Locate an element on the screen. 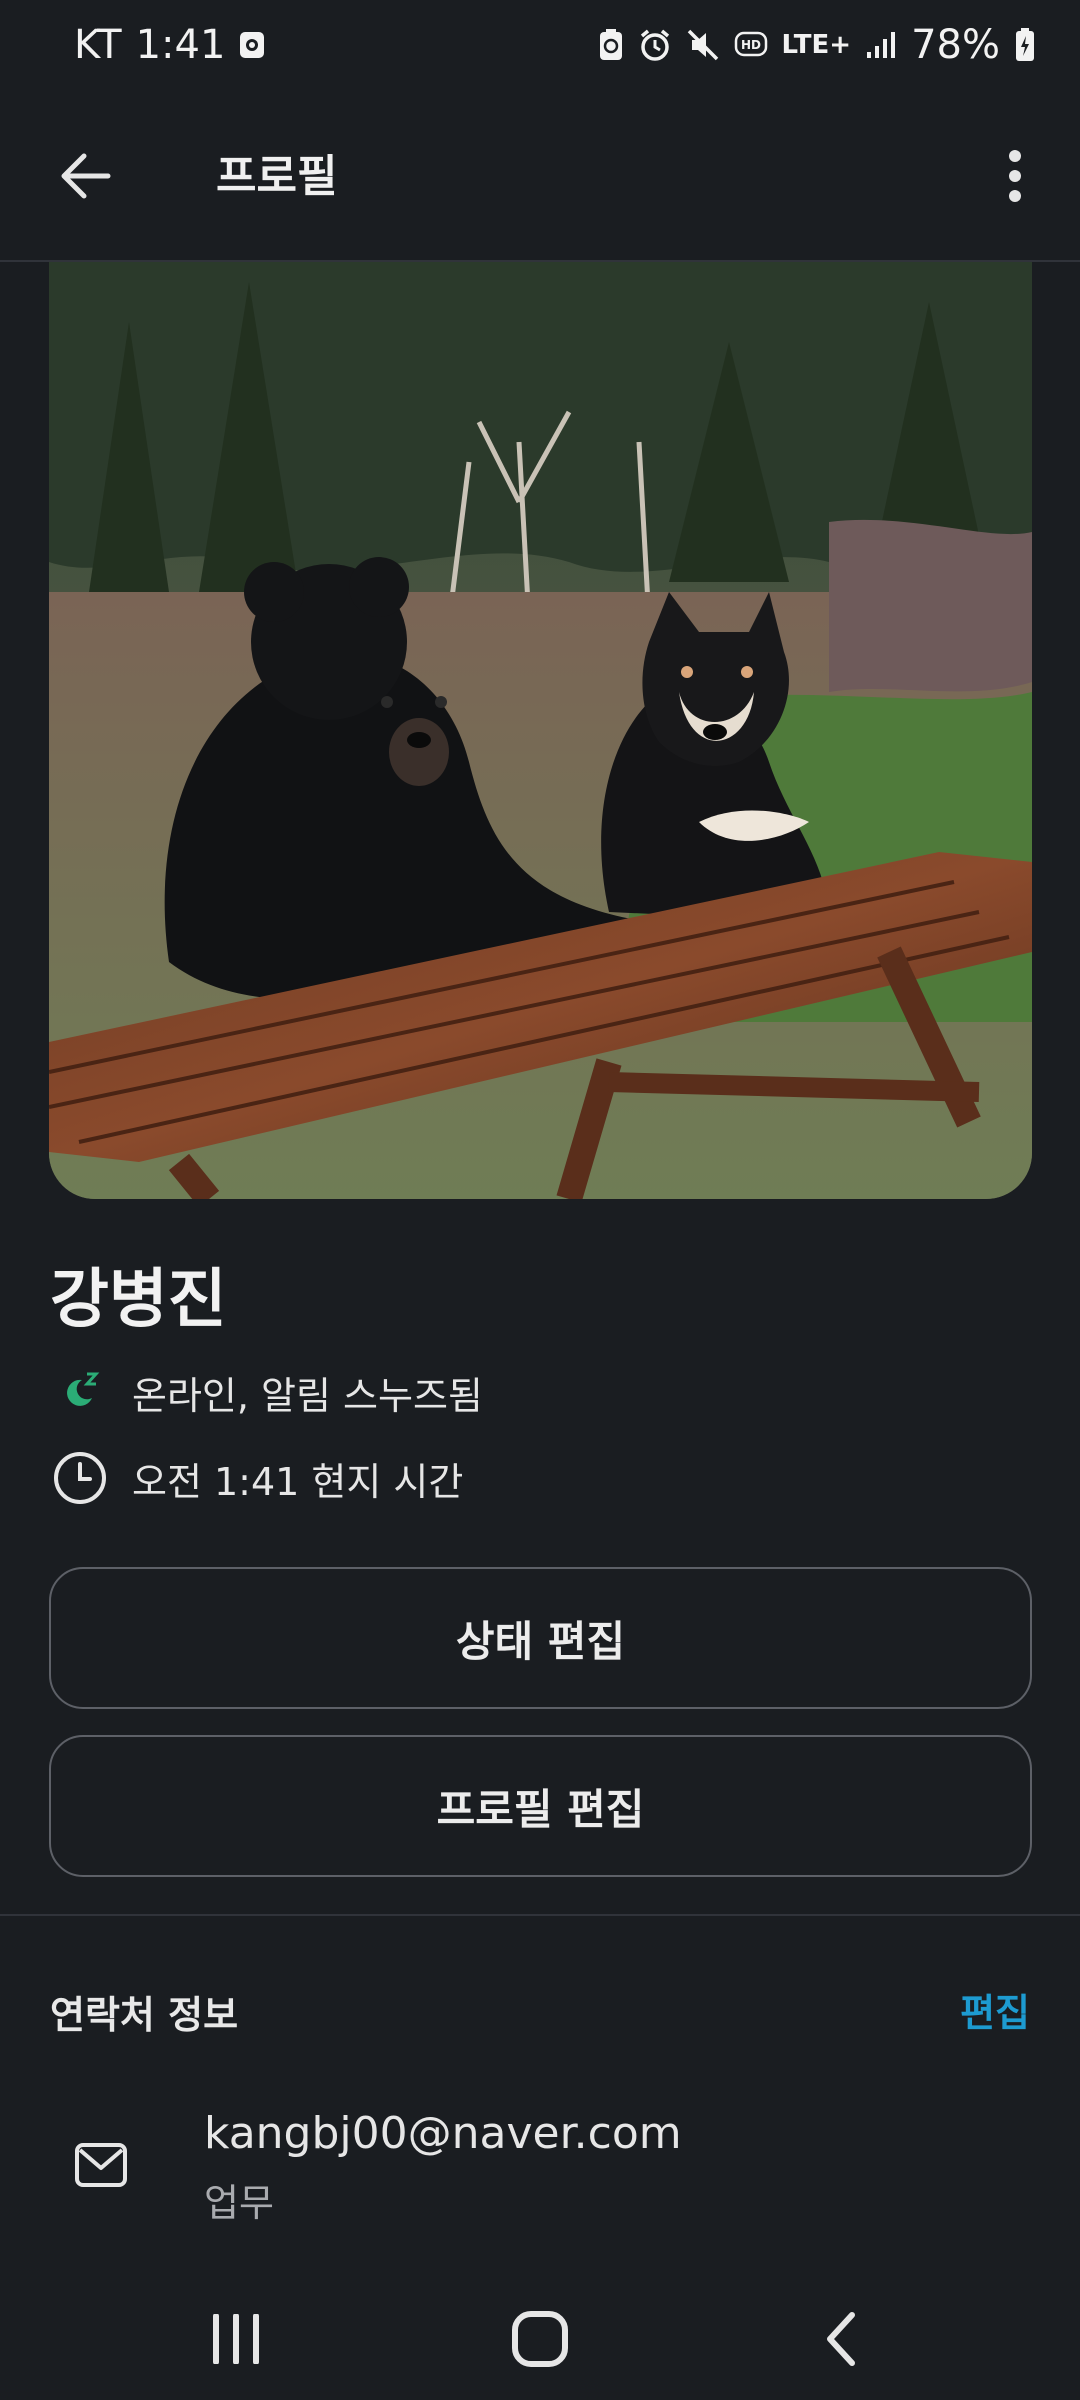 This screenshot has width=1080, height=2400. nav-back-button is located at coordinates (842, 2339).